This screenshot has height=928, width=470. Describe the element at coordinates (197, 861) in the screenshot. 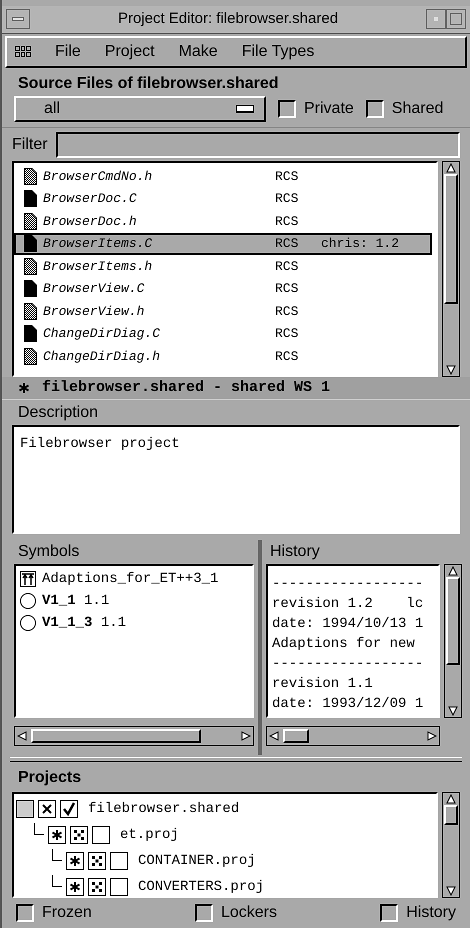

I see `project-name: CONTAINER.proj` at that location.